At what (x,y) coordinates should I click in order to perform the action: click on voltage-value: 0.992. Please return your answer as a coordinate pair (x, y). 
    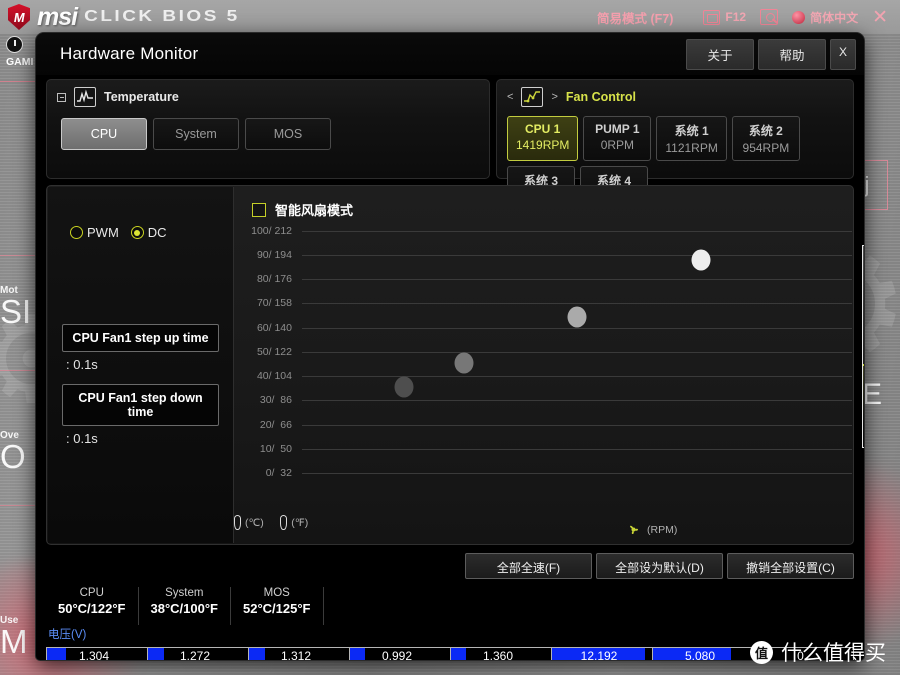
    Looking at the image, I should click on (397, 654).